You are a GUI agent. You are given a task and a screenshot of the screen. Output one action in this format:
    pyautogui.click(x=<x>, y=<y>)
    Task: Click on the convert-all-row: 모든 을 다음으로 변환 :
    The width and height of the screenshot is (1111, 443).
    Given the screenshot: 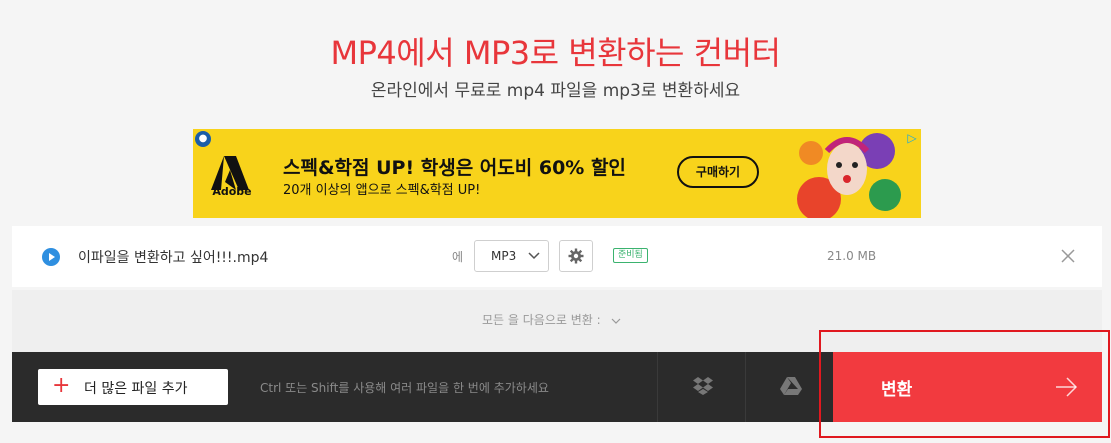 What is the action you would take?
    pyautogui.click(x=557, y=321)
    